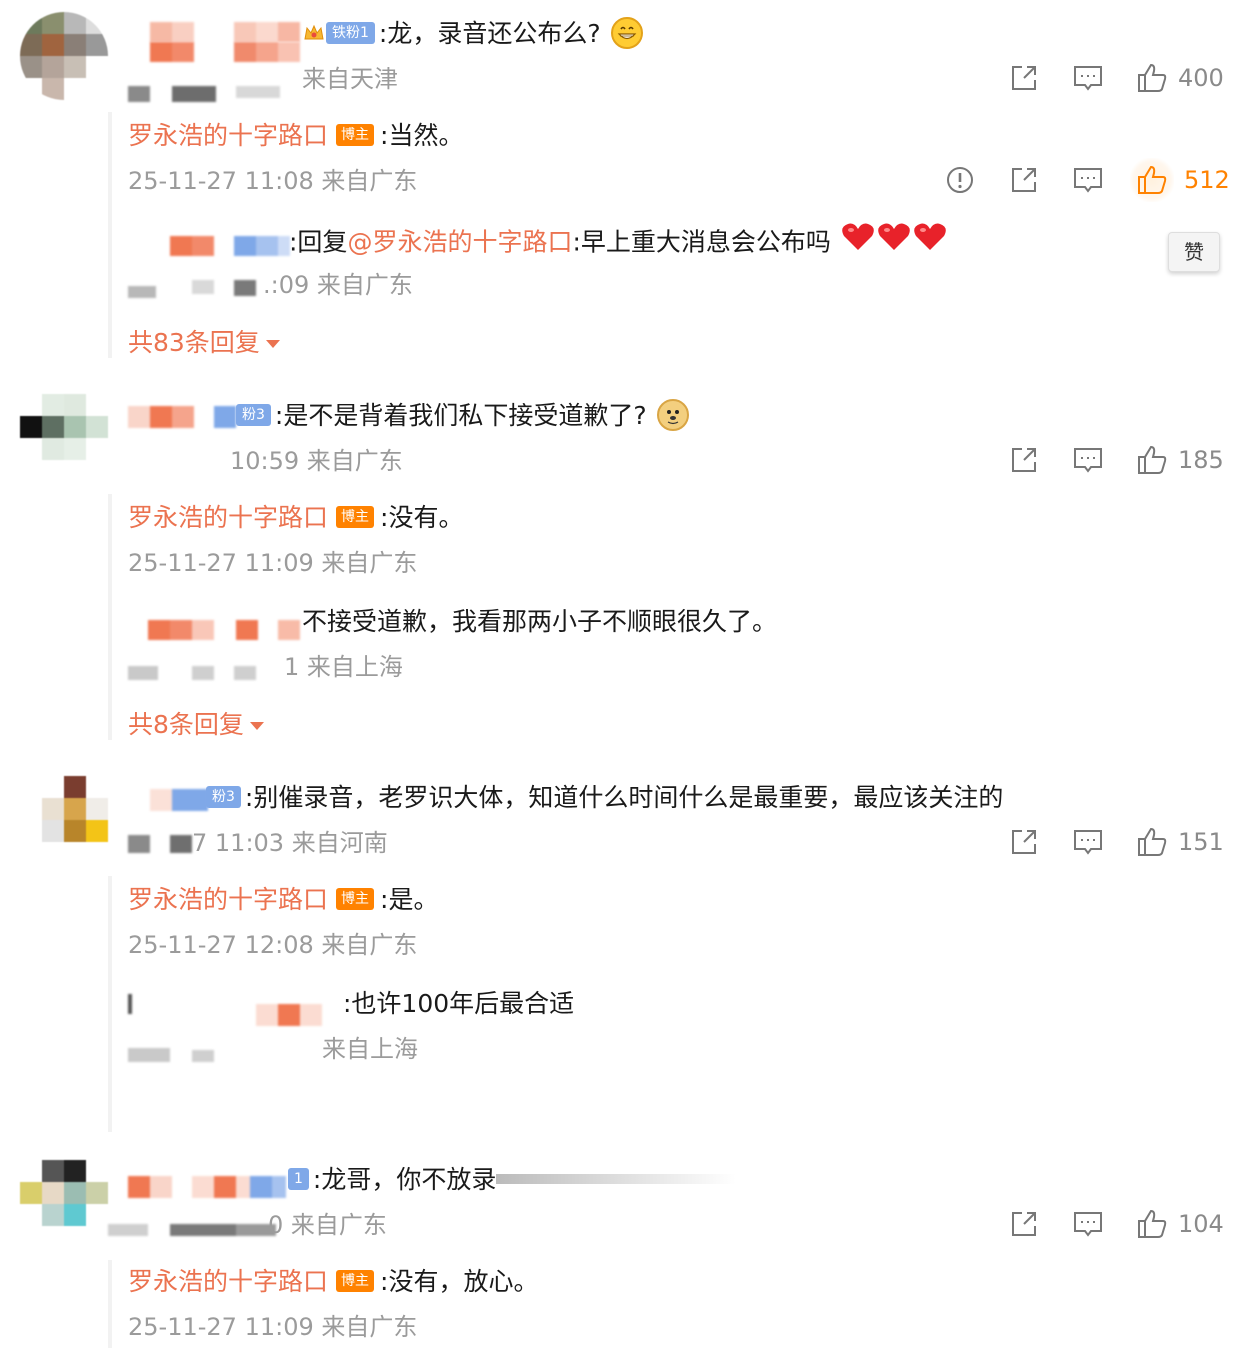  What do you see at coordinates (1194, 252) in the screenshot?
I see `like-tooltip: 赞` at bounding box center [1194, 252].